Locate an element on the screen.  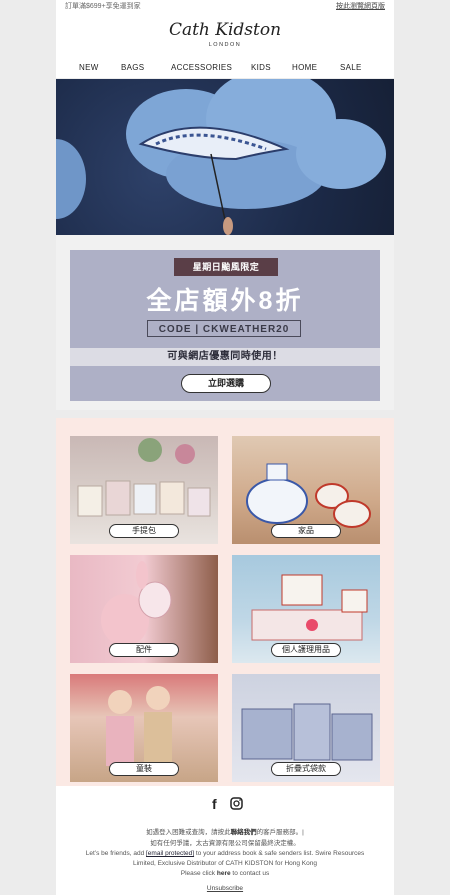
footer-text: to contact us is located at coordinates (250, 873).